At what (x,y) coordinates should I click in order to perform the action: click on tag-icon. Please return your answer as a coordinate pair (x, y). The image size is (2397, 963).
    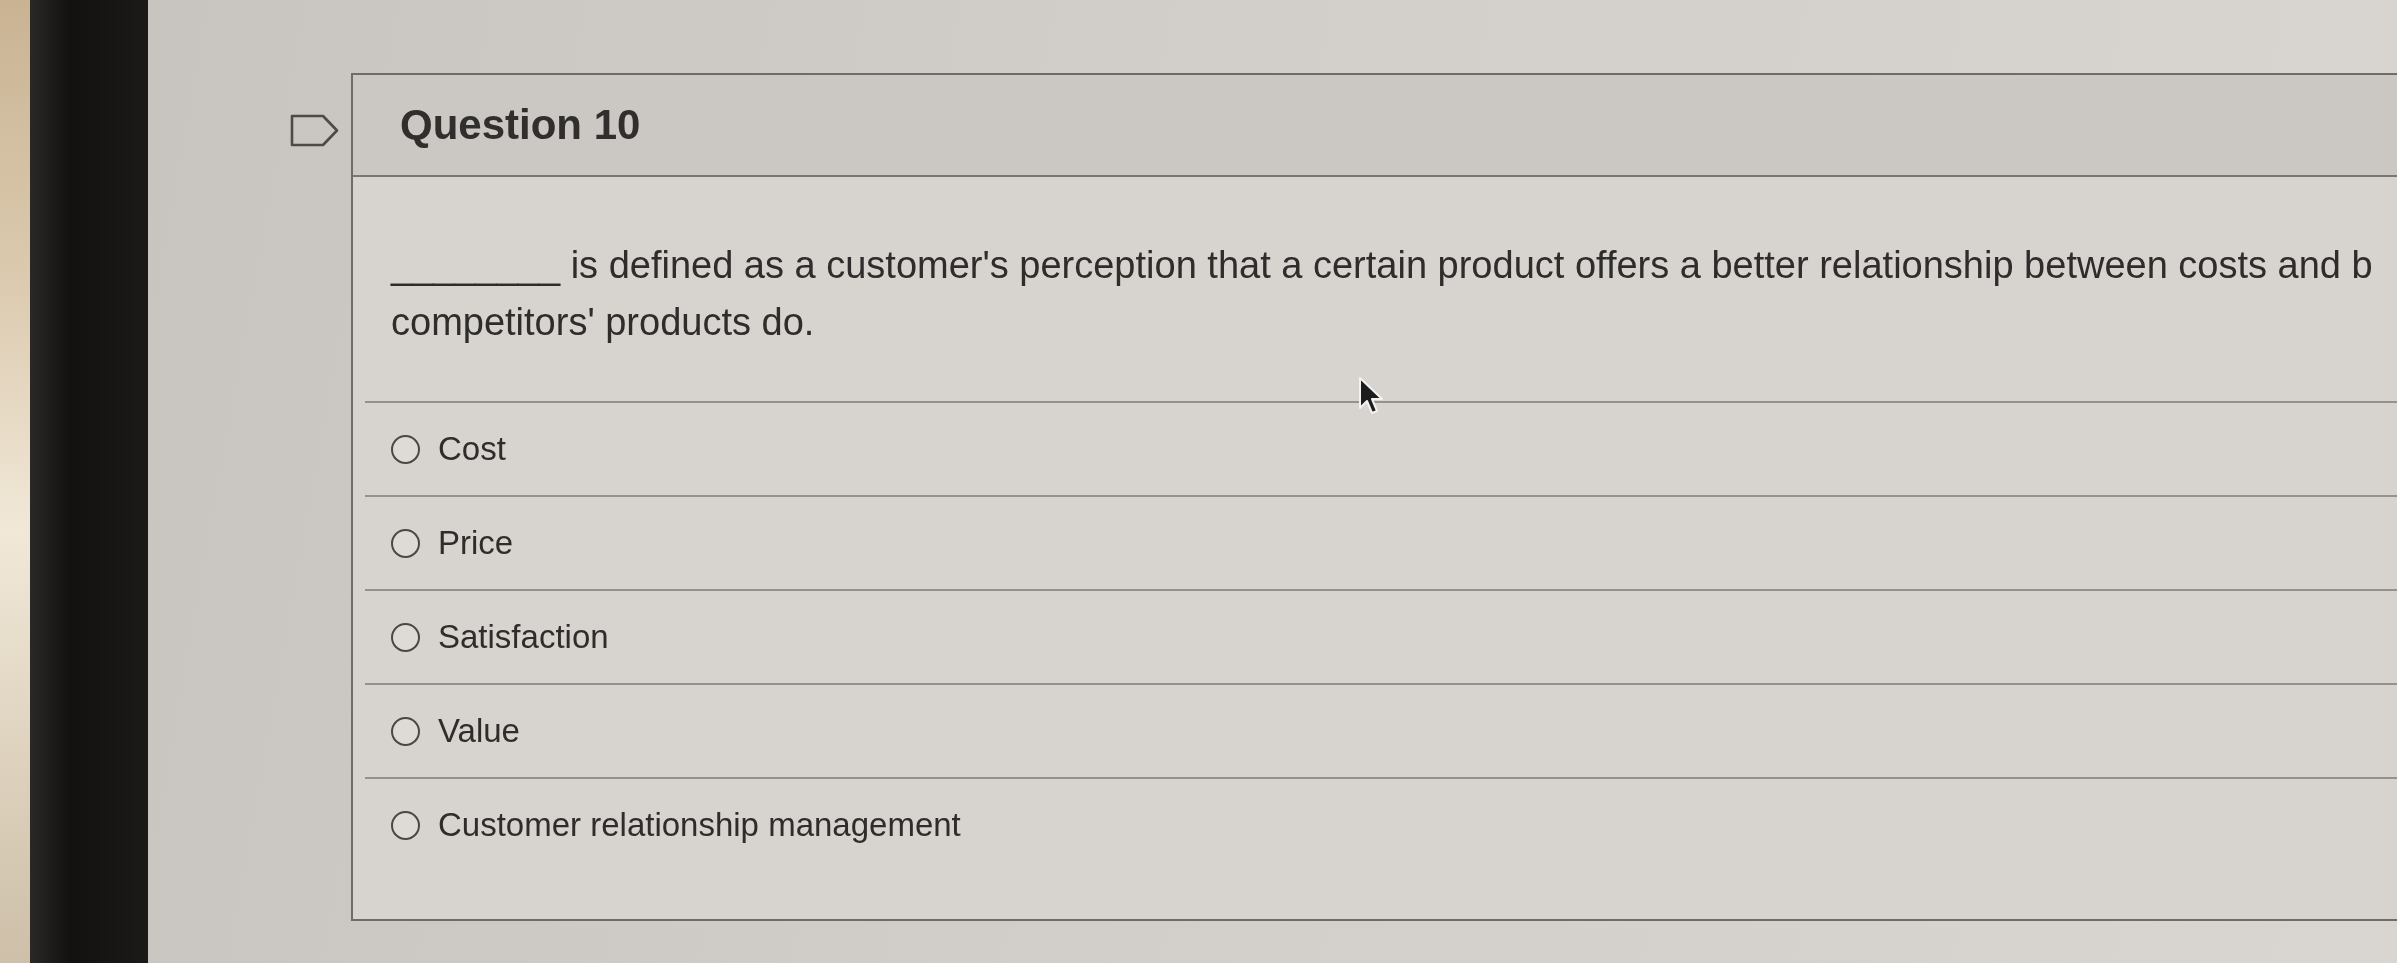
    Looking at the image, I should click on (314, 130).